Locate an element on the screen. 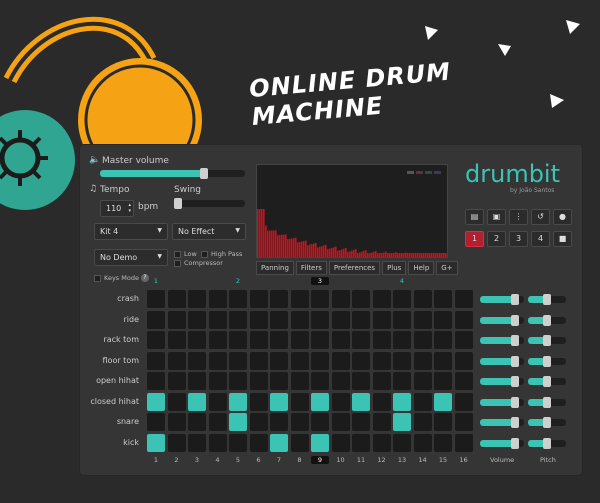  more-icon: ⋮ is located at coordinates (518, 217).